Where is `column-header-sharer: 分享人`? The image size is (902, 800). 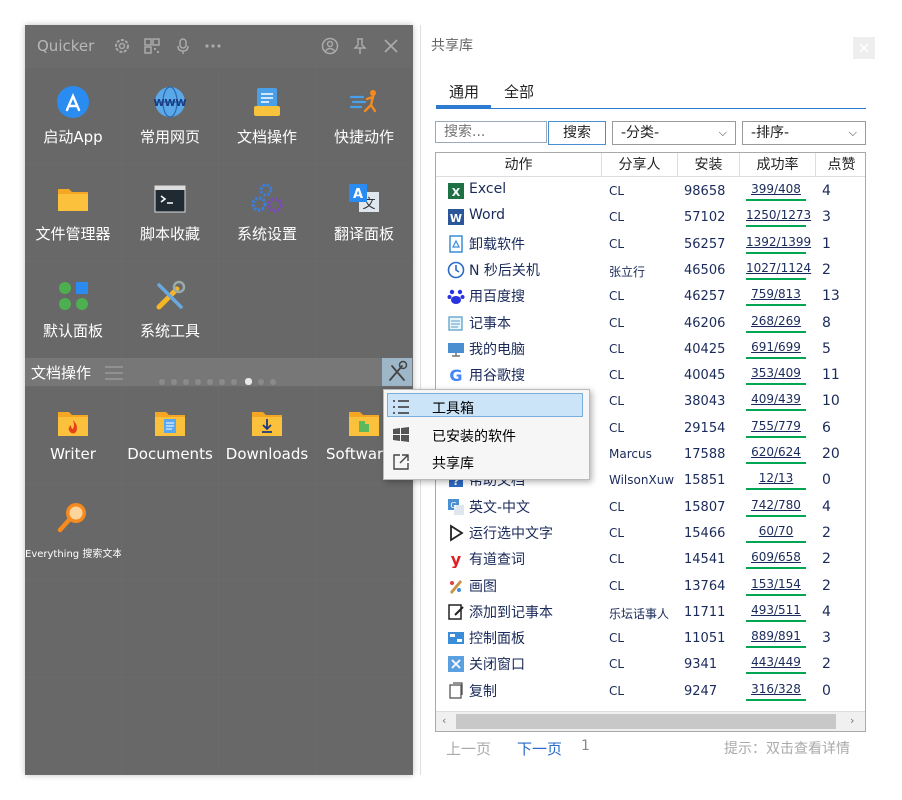
column-header-sharer: 分享人 is located at coordinates (640, 165).